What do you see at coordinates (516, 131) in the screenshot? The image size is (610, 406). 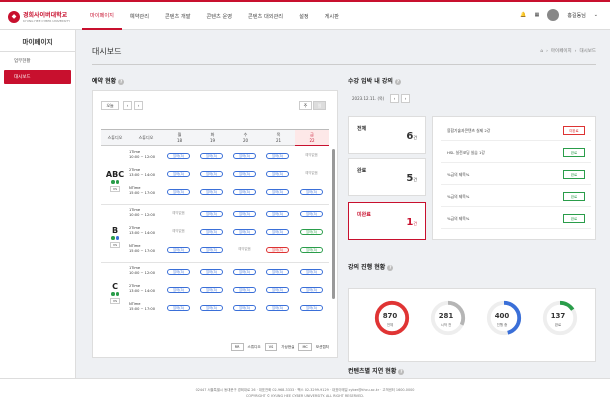 I see `list-item: 융합기술과콘텐츠 실제 2강 미완료` at bounding box center [516, 131].